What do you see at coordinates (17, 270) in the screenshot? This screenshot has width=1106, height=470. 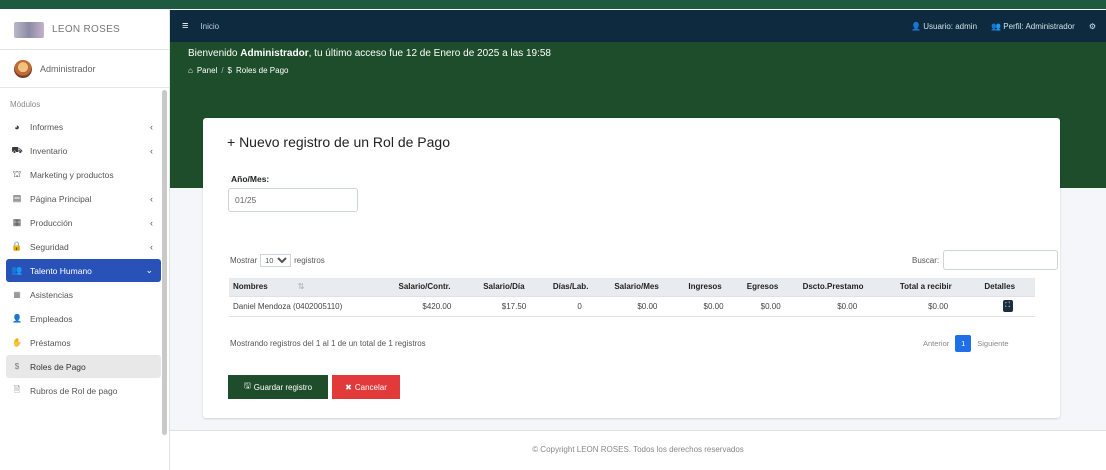 I see `users-icon: 👥` at bounding box center [17, 270].